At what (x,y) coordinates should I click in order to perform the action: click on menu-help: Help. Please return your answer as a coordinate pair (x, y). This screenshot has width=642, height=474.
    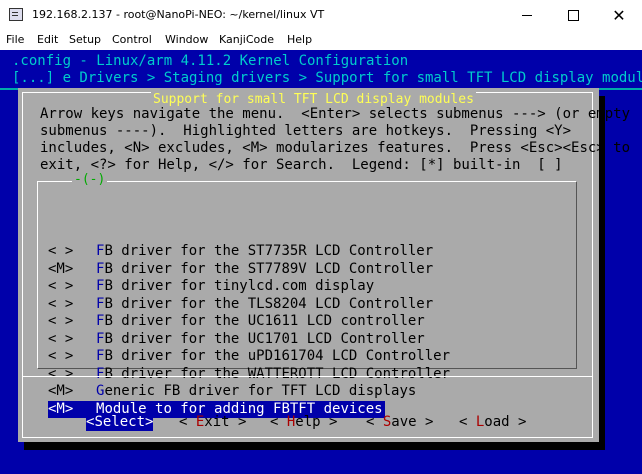
    Looking at the image, I should click on (299, 39).